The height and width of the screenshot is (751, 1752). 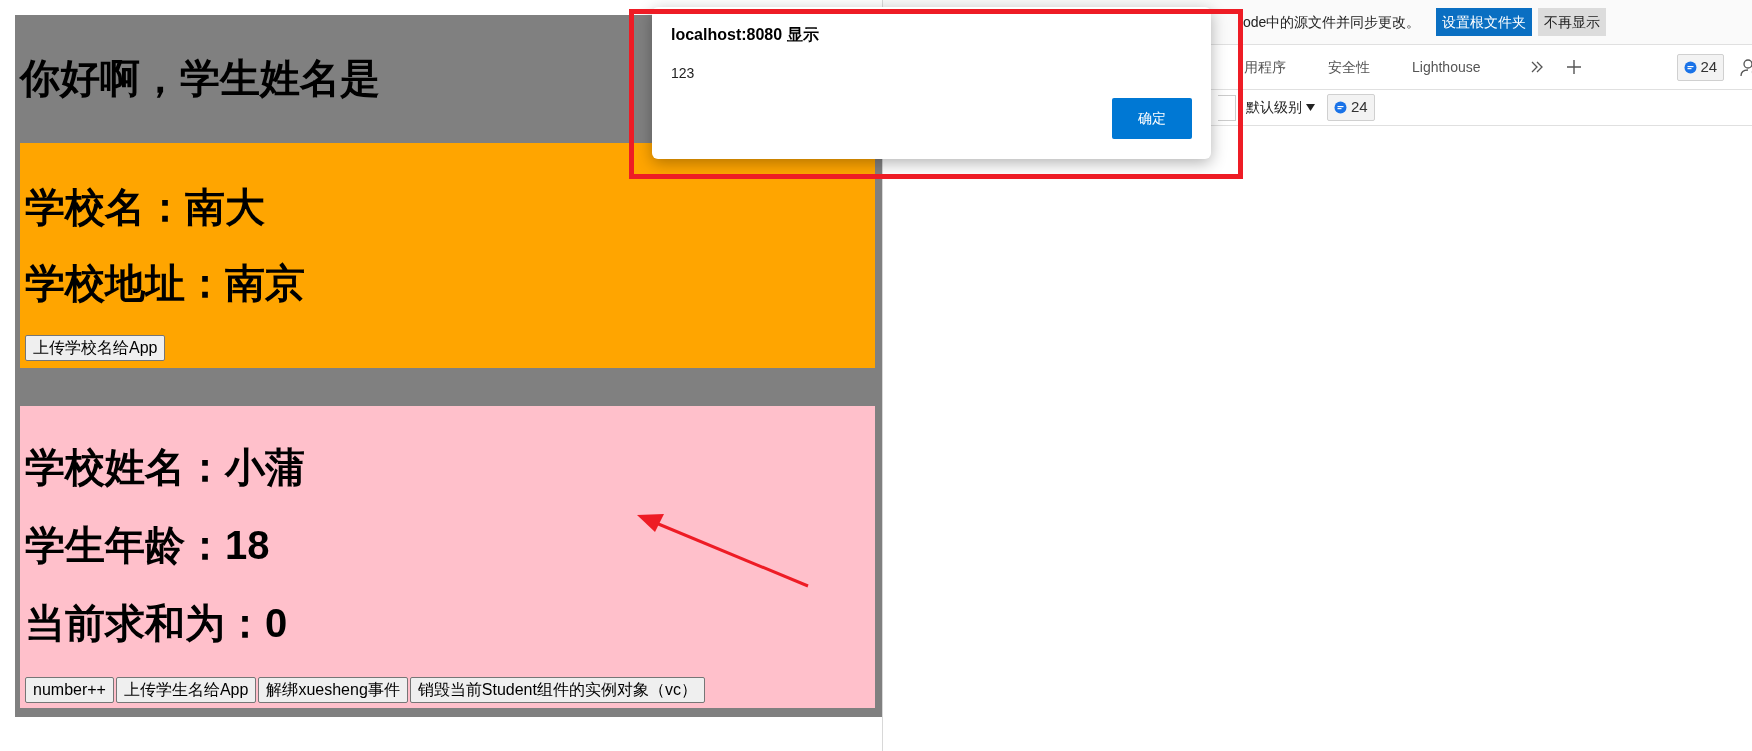 What do you see at coordinates (333, 690) in the screenshot?
I see `page-button: 解绑xuesheng事件` at bounding box center [333, 690].